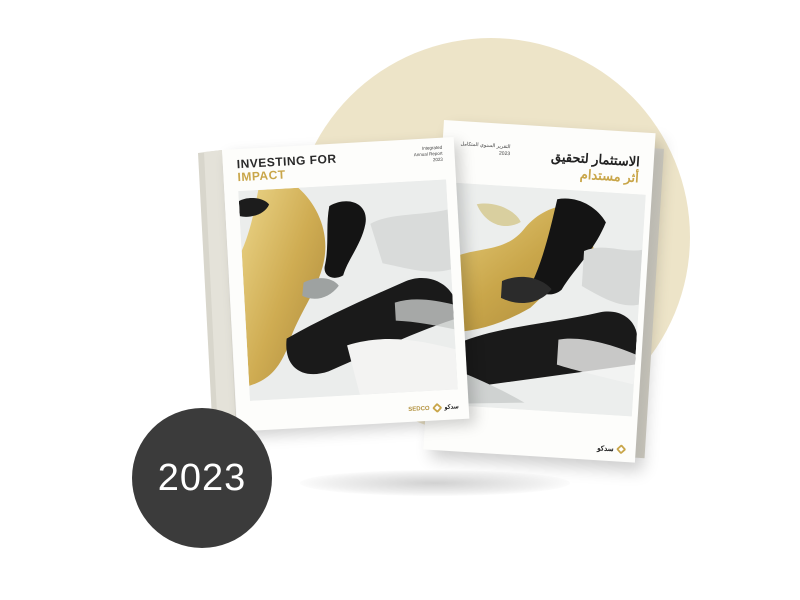 The image size is (800, 600). Describe the element at coordinates (437, 408) in the screenshot. I see `sedco-logo-icon` at that location.